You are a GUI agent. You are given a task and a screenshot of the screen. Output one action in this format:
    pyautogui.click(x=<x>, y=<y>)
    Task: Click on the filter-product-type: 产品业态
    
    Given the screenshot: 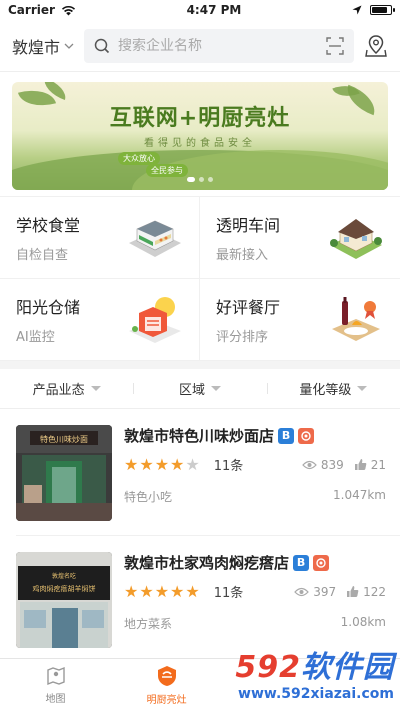 What is the action you would take?
    pyautogui.click(x=66, y=388)
    